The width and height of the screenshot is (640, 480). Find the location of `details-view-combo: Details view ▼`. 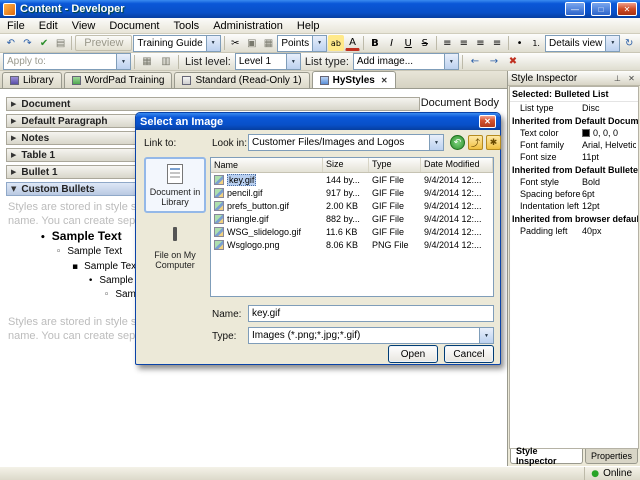

details-view-combo: Details view ▼ is located at coordinates (583, 43).